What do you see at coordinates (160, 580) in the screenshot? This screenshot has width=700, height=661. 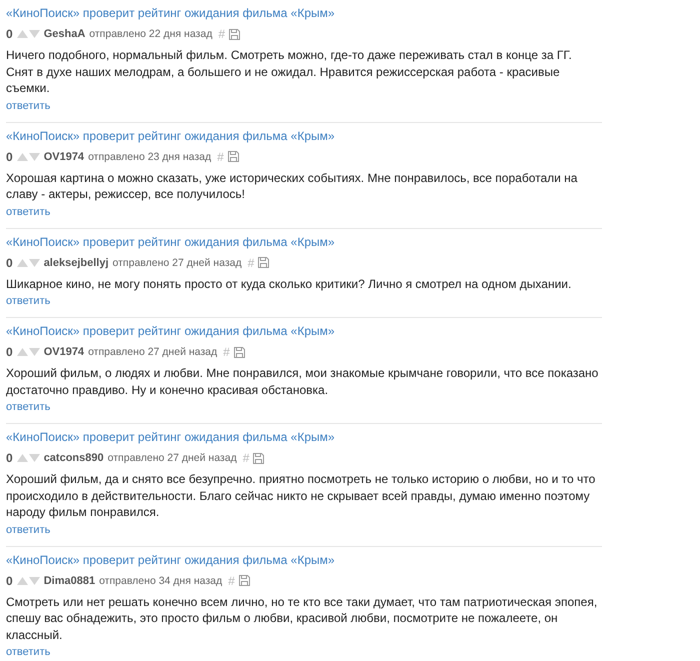 I see `posted-time: отправлено 34 дня назад` at bounding box center [160, 580].